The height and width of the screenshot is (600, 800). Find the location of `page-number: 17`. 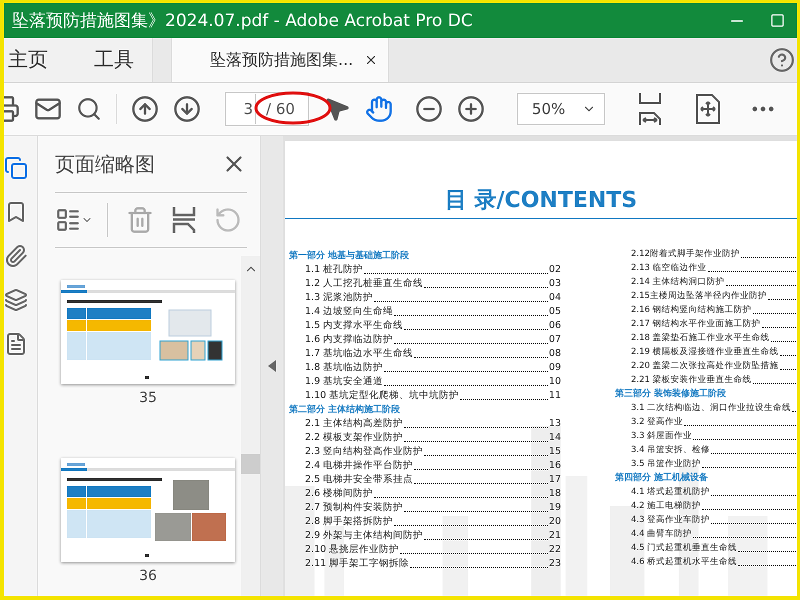

page-number: 17 is located at coordinates (554, 480).